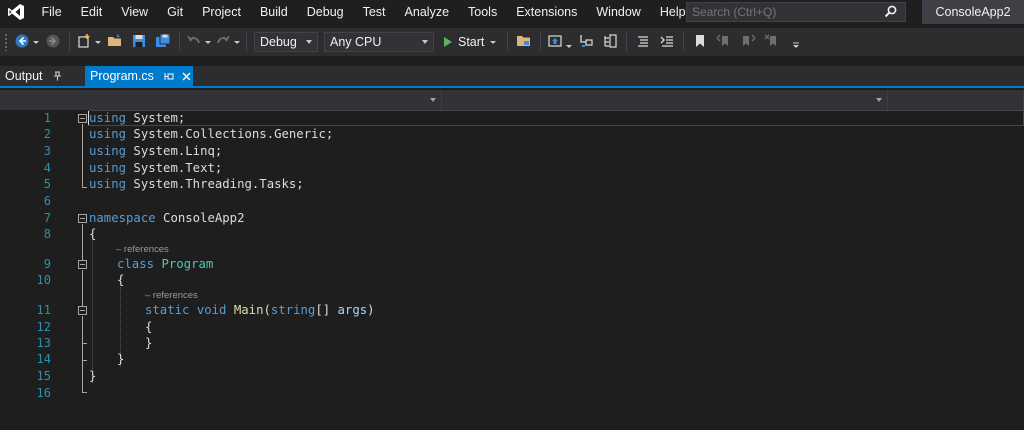  Describe the element at coordinates (700, 42) in the screenshot. I see `toggle-bookmark-button` at that location.